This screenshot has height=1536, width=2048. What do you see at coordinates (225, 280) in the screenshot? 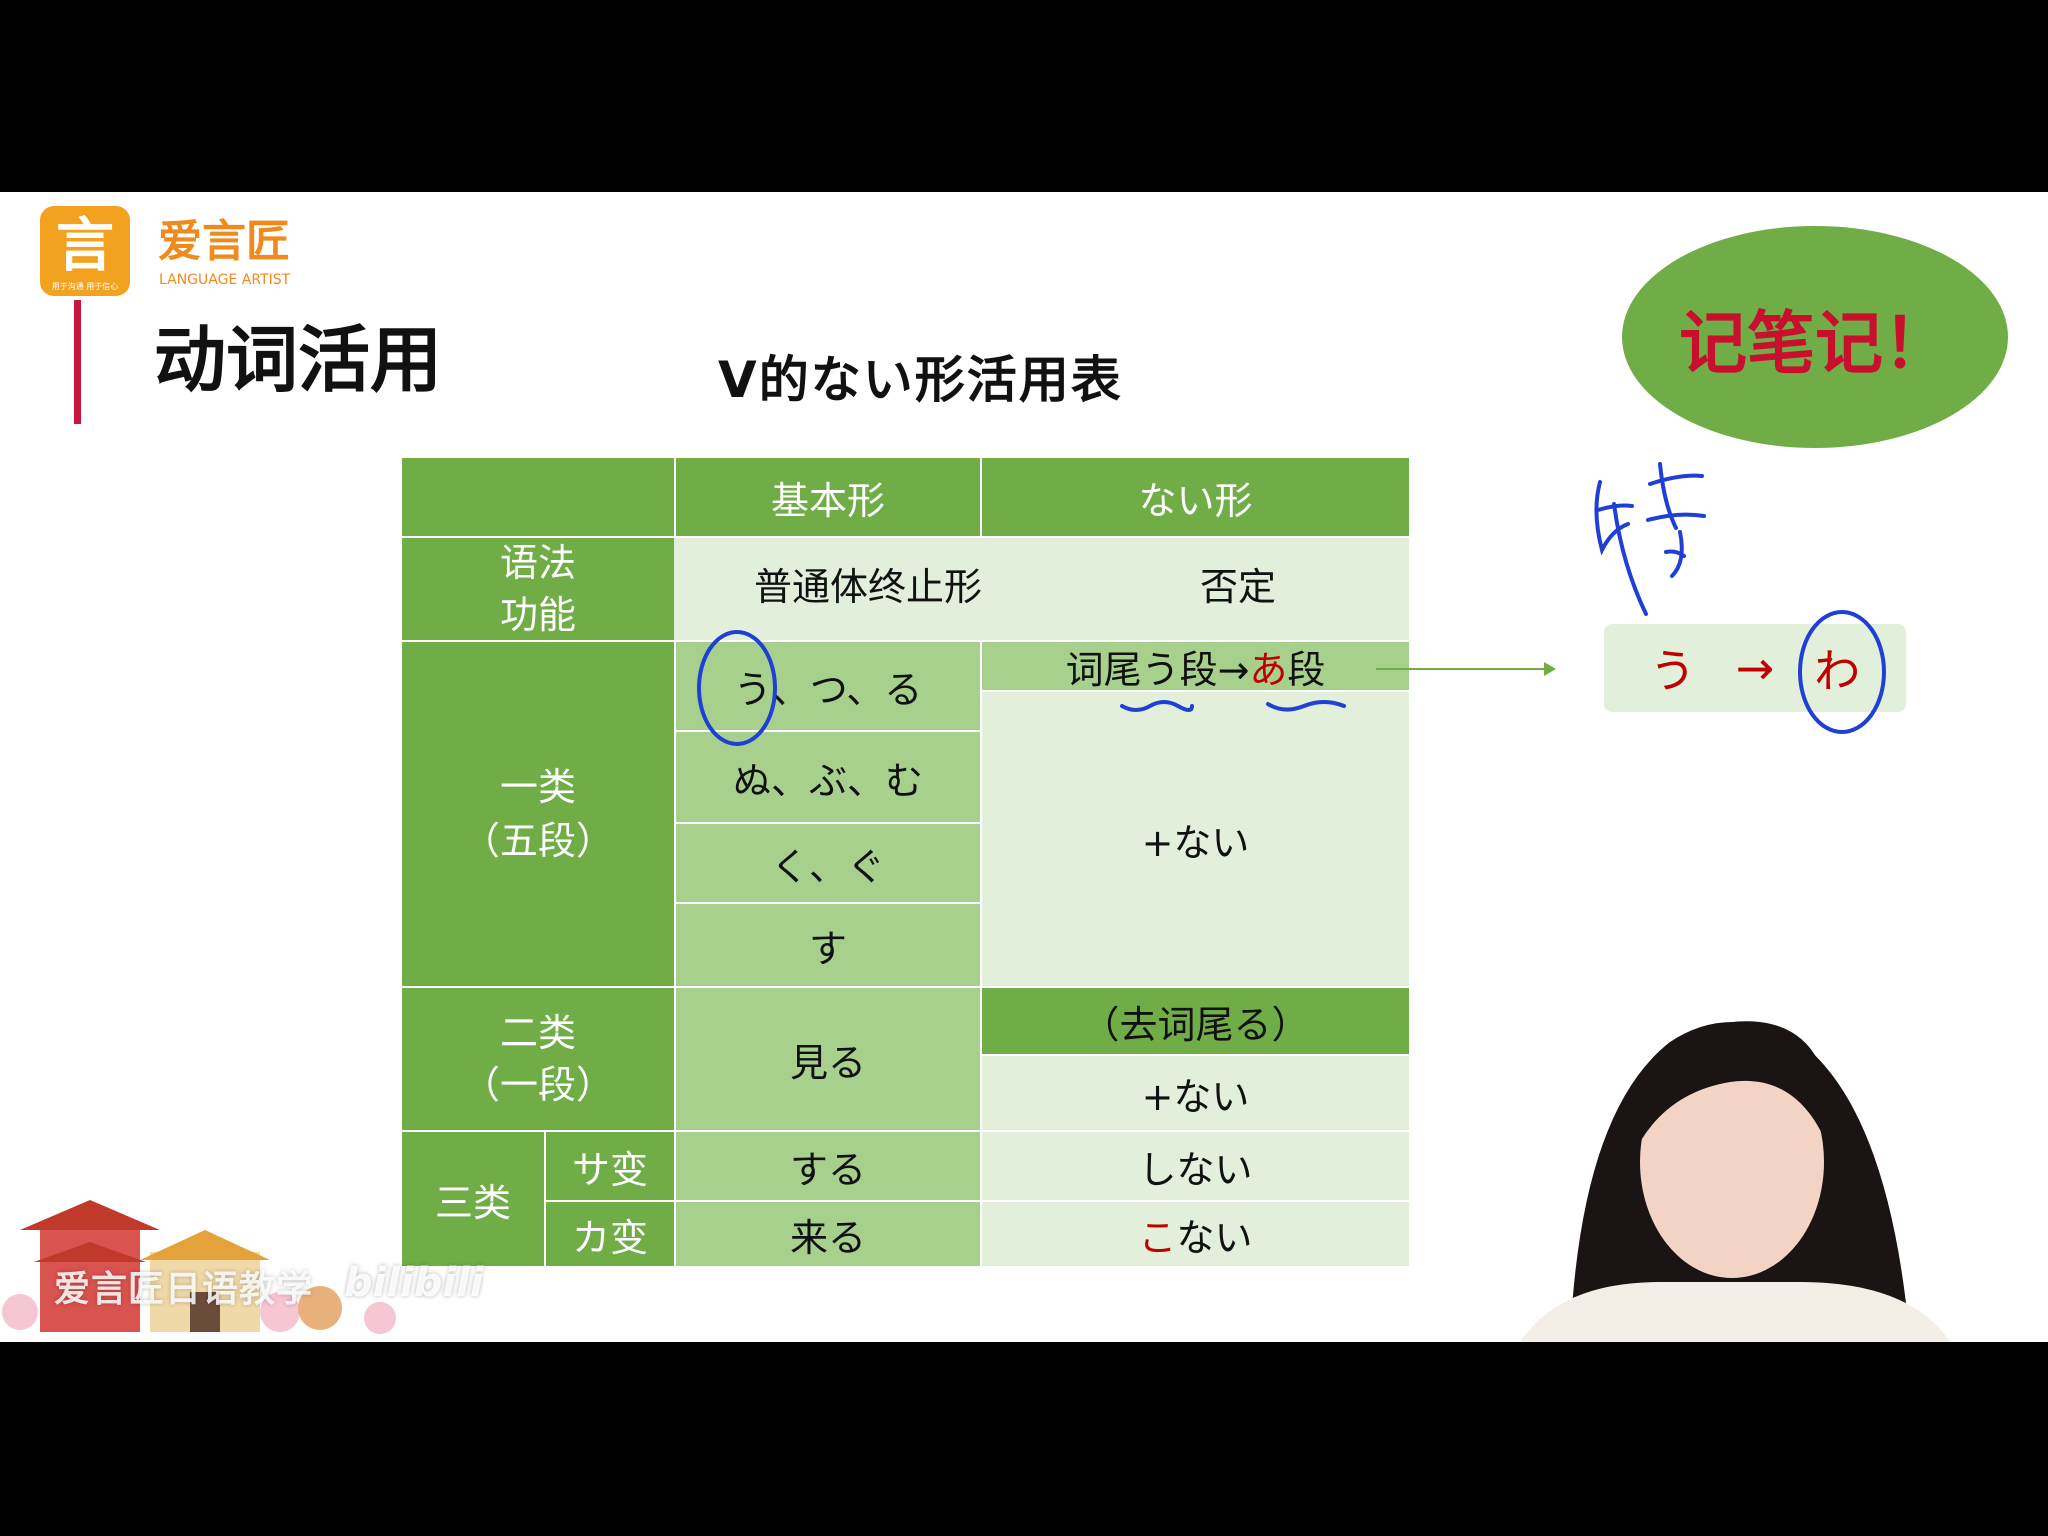
I see `brand-name-en: LANGUAGE ARTIST` at bounding box center [225, 280].